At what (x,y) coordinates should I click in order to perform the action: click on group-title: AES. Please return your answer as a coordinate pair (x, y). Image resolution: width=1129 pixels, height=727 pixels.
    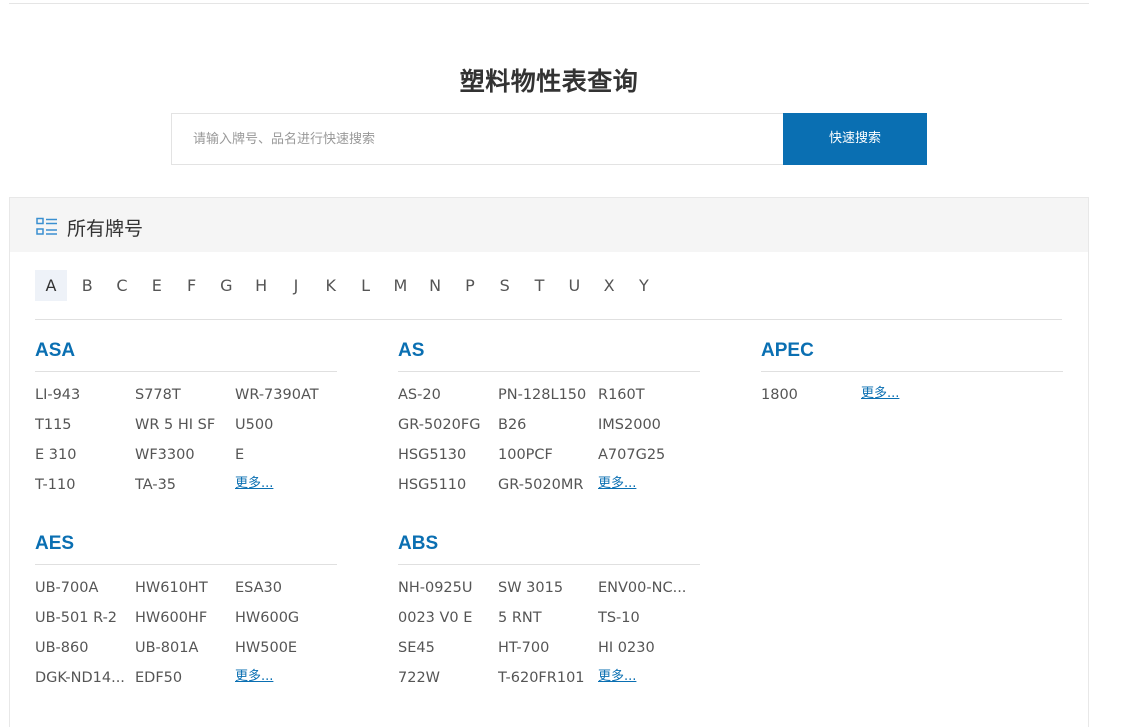
    Looking at the image, I should click on (55, 543).